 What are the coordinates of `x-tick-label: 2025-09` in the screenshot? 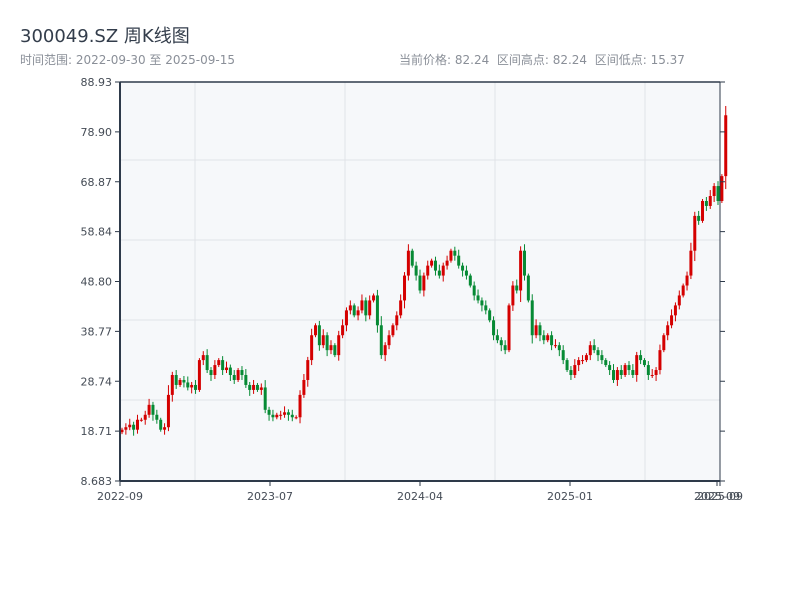 It's located at (720, 496).